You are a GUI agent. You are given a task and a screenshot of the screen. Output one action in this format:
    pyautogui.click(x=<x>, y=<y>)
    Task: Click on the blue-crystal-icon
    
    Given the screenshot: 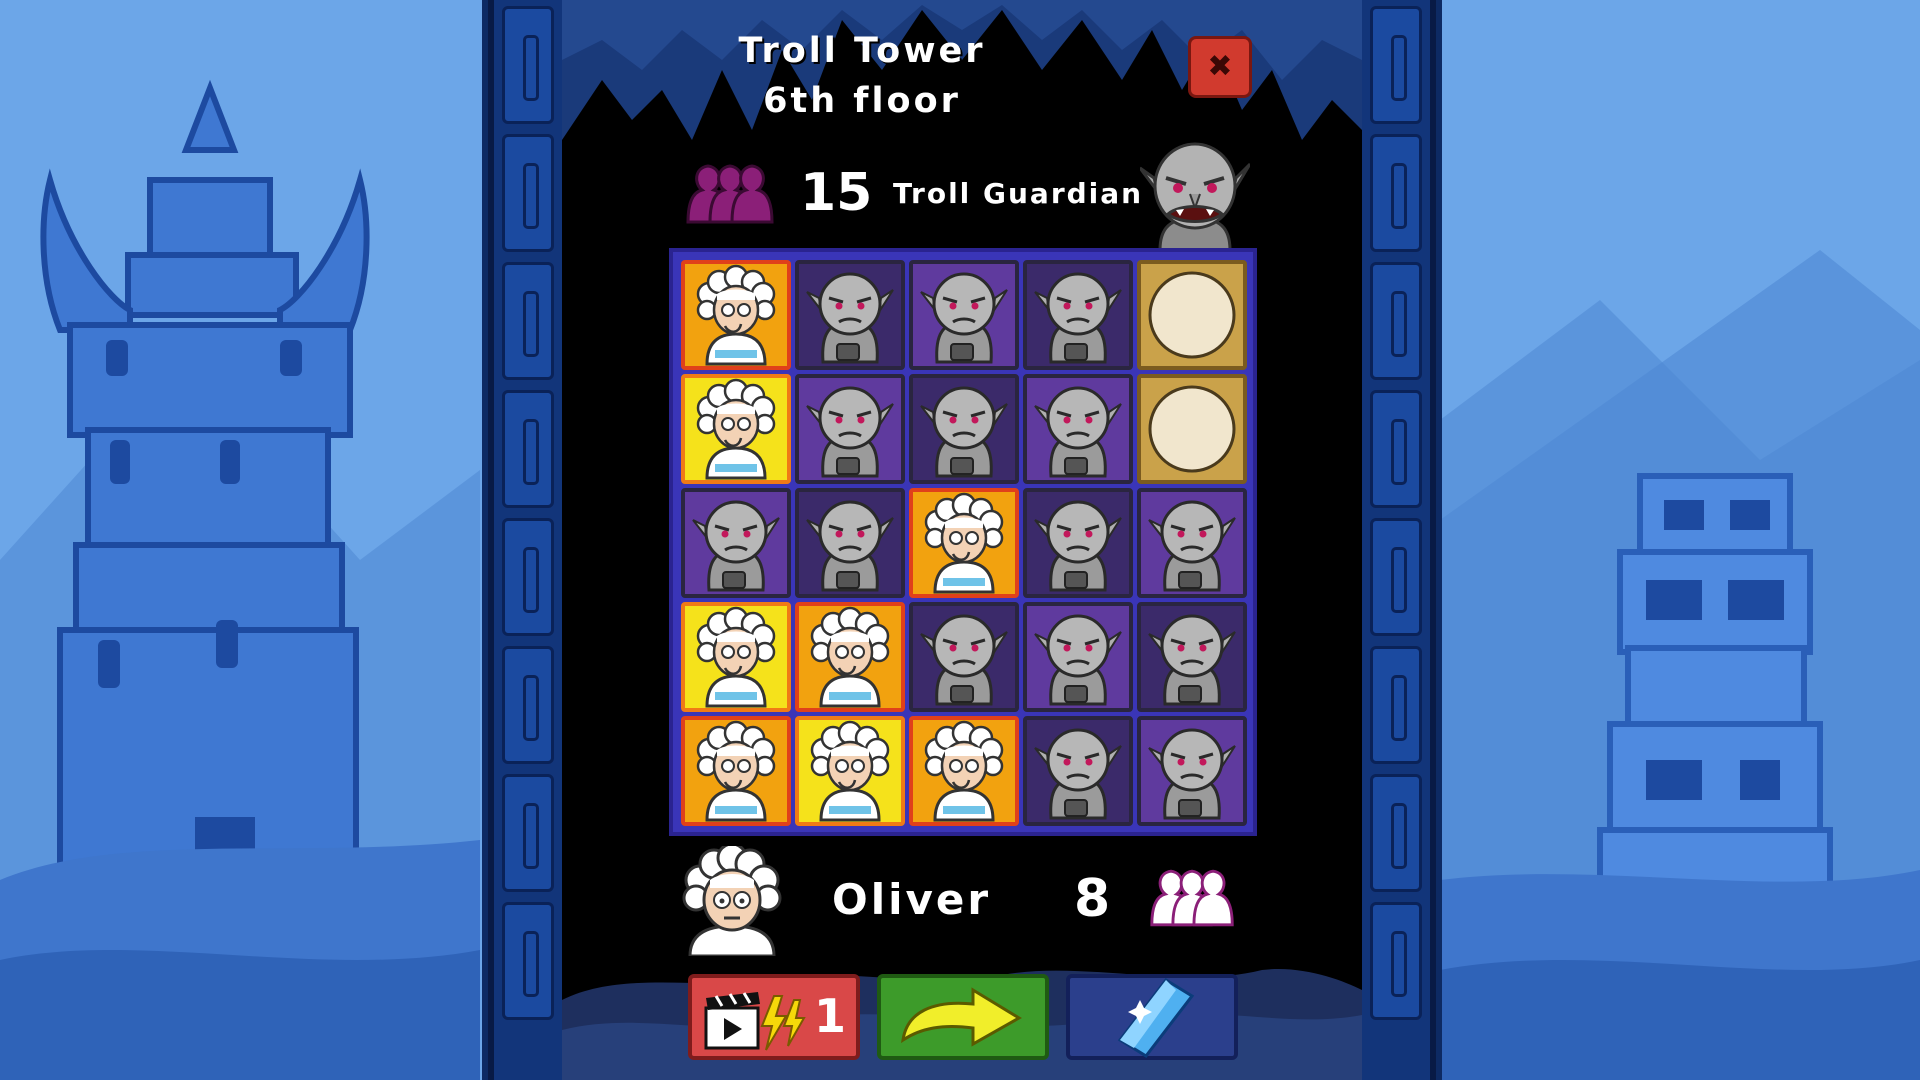 What is the action you would take?
    pyautogui.click(x=1156, y=1018)
    